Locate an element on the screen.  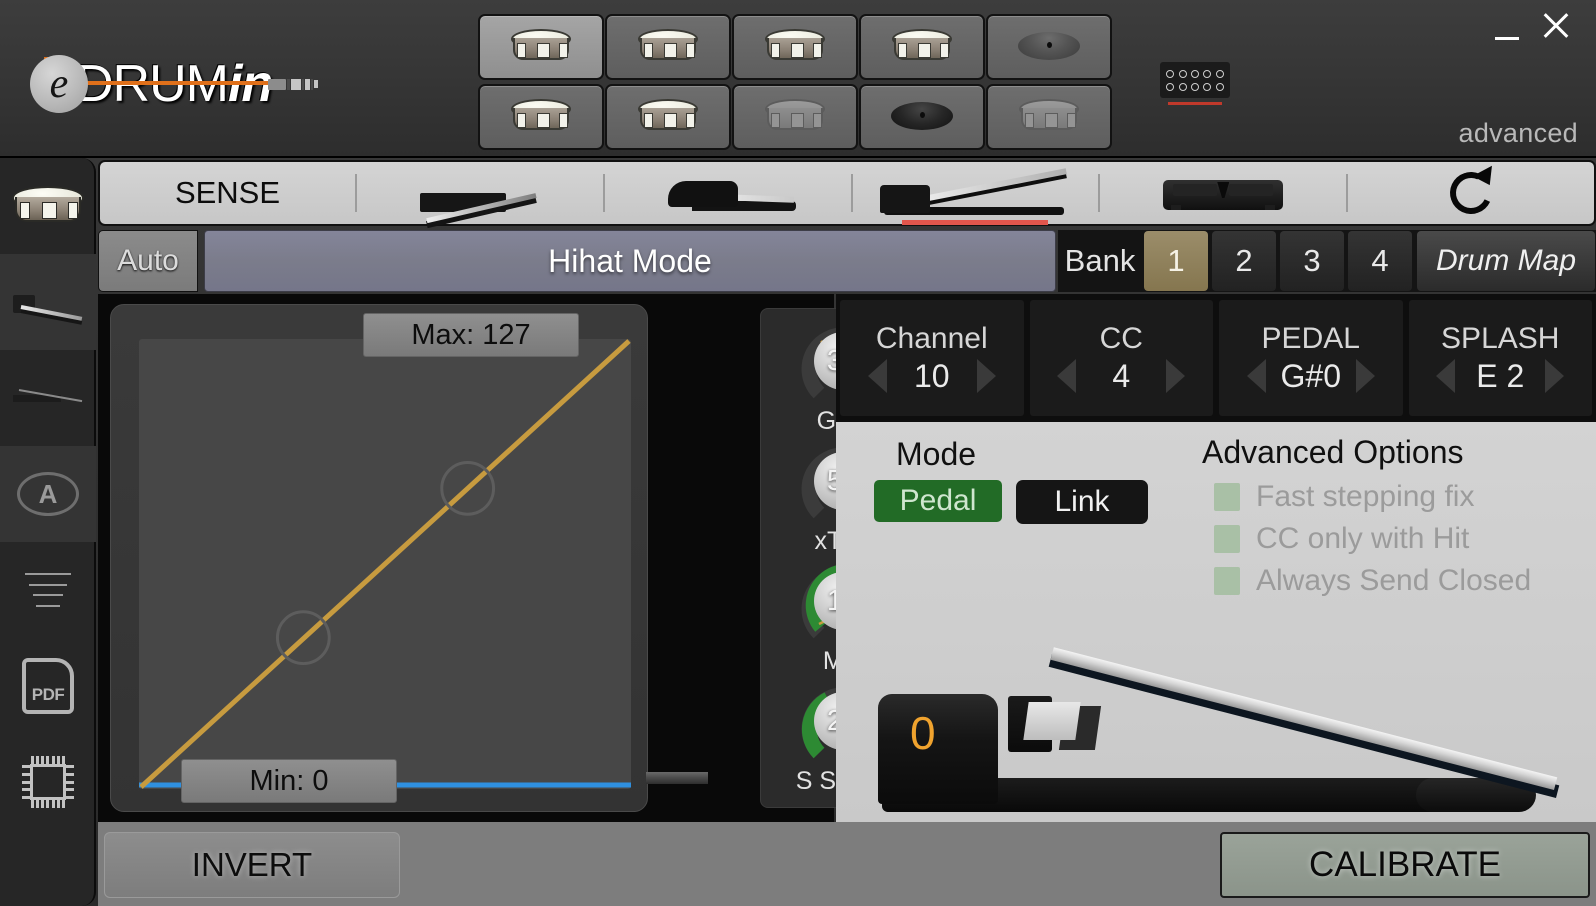
bank-button-4: 4 is located at coordinates (1380, 261).